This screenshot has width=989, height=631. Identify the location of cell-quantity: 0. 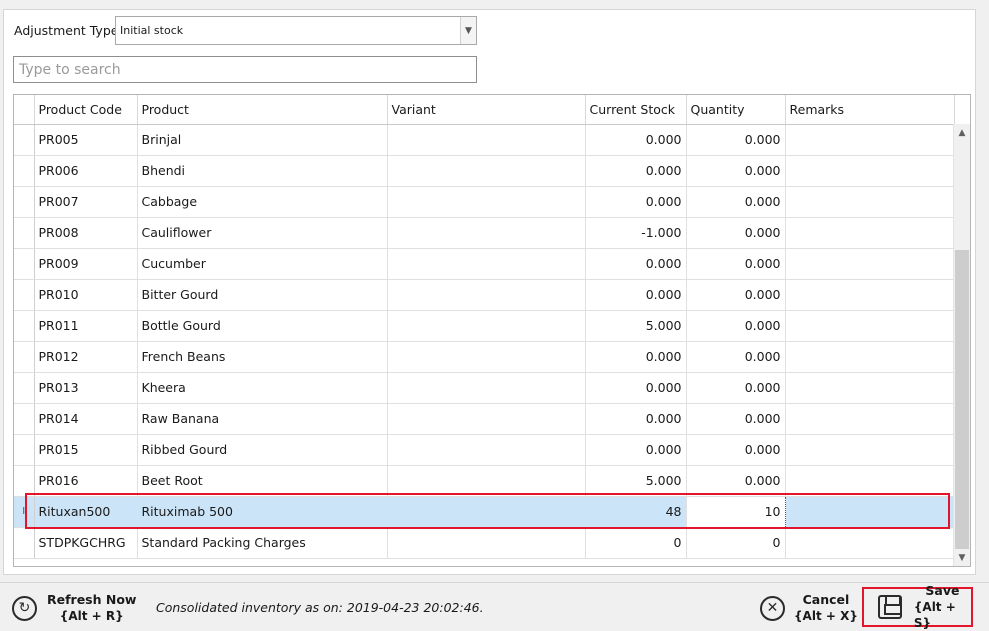
(736, 543).